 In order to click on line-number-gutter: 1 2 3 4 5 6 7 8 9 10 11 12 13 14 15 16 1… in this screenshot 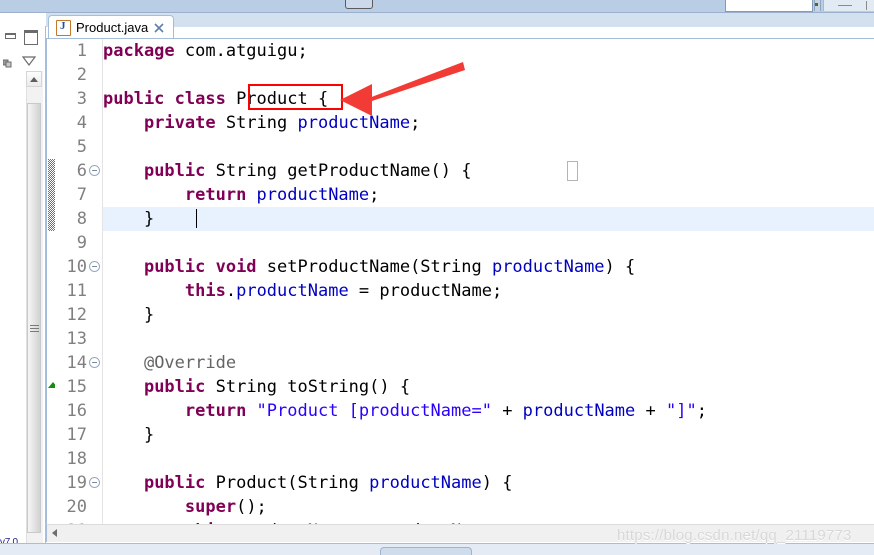, I will do `click(78, 281)`.